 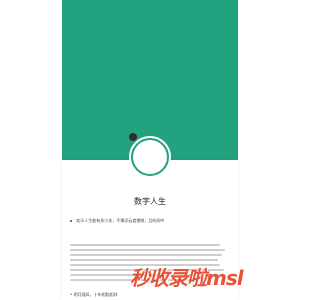 What do you see at coordinates (133, 137) in the screenshot?
I see `status-dot-icon` at bounding box center [133, 137].